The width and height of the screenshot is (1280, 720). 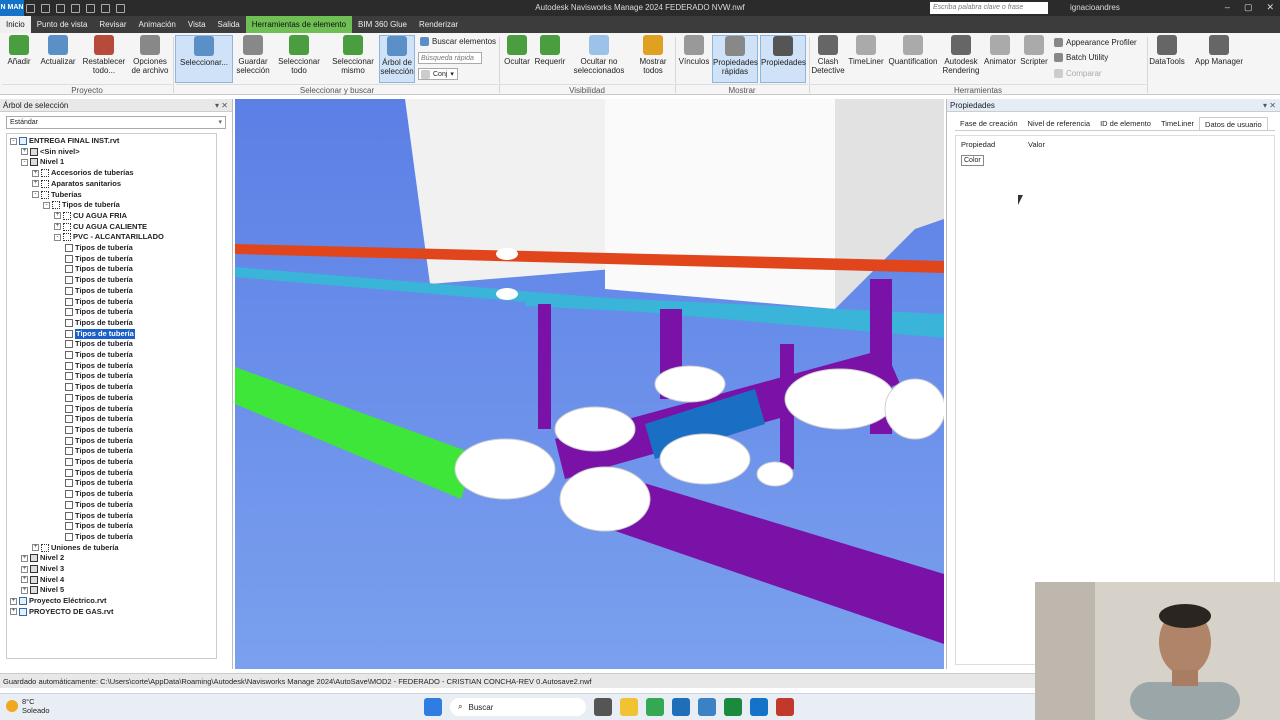 I want to click on find-items-button: Buscar elementos, so click(x=458, y=41).